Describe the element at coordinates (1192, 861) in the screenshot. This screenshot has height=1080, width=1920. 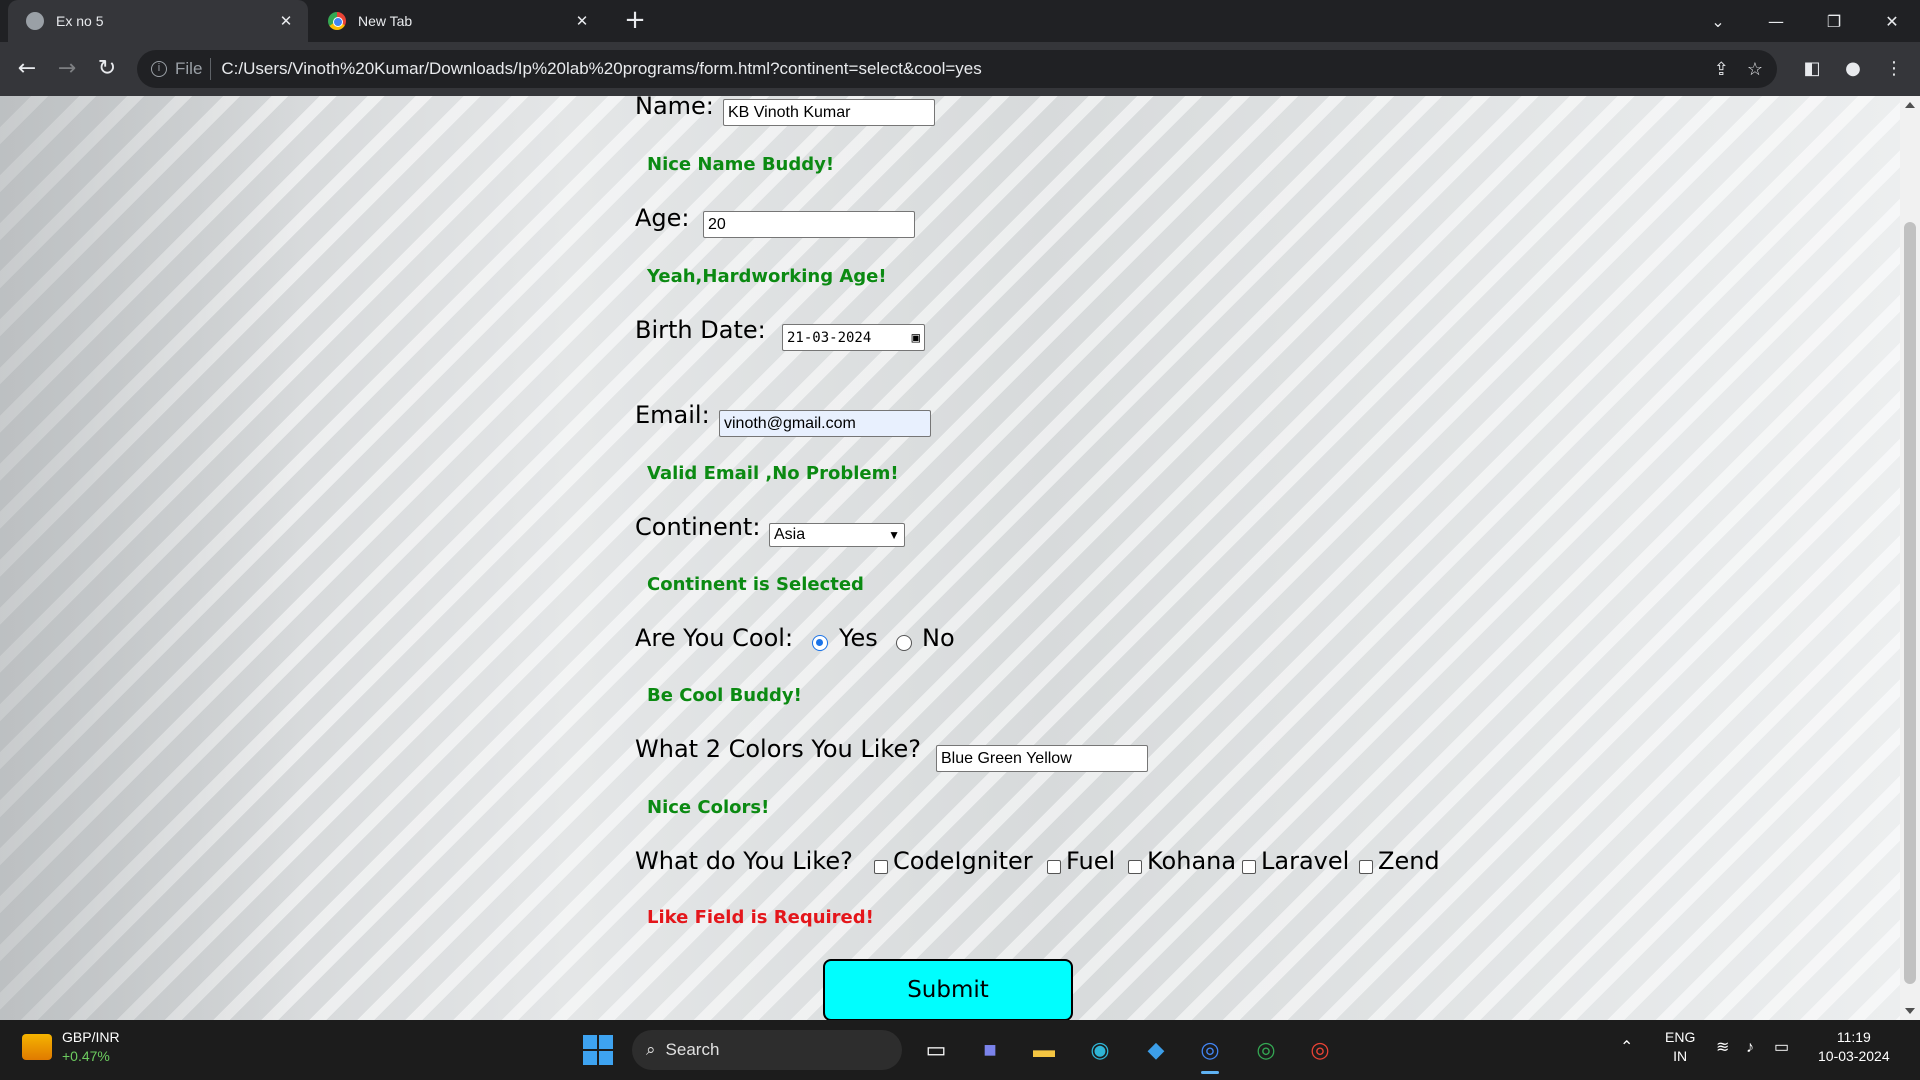
I see `likes-kohana-label: Kohana` at that location.